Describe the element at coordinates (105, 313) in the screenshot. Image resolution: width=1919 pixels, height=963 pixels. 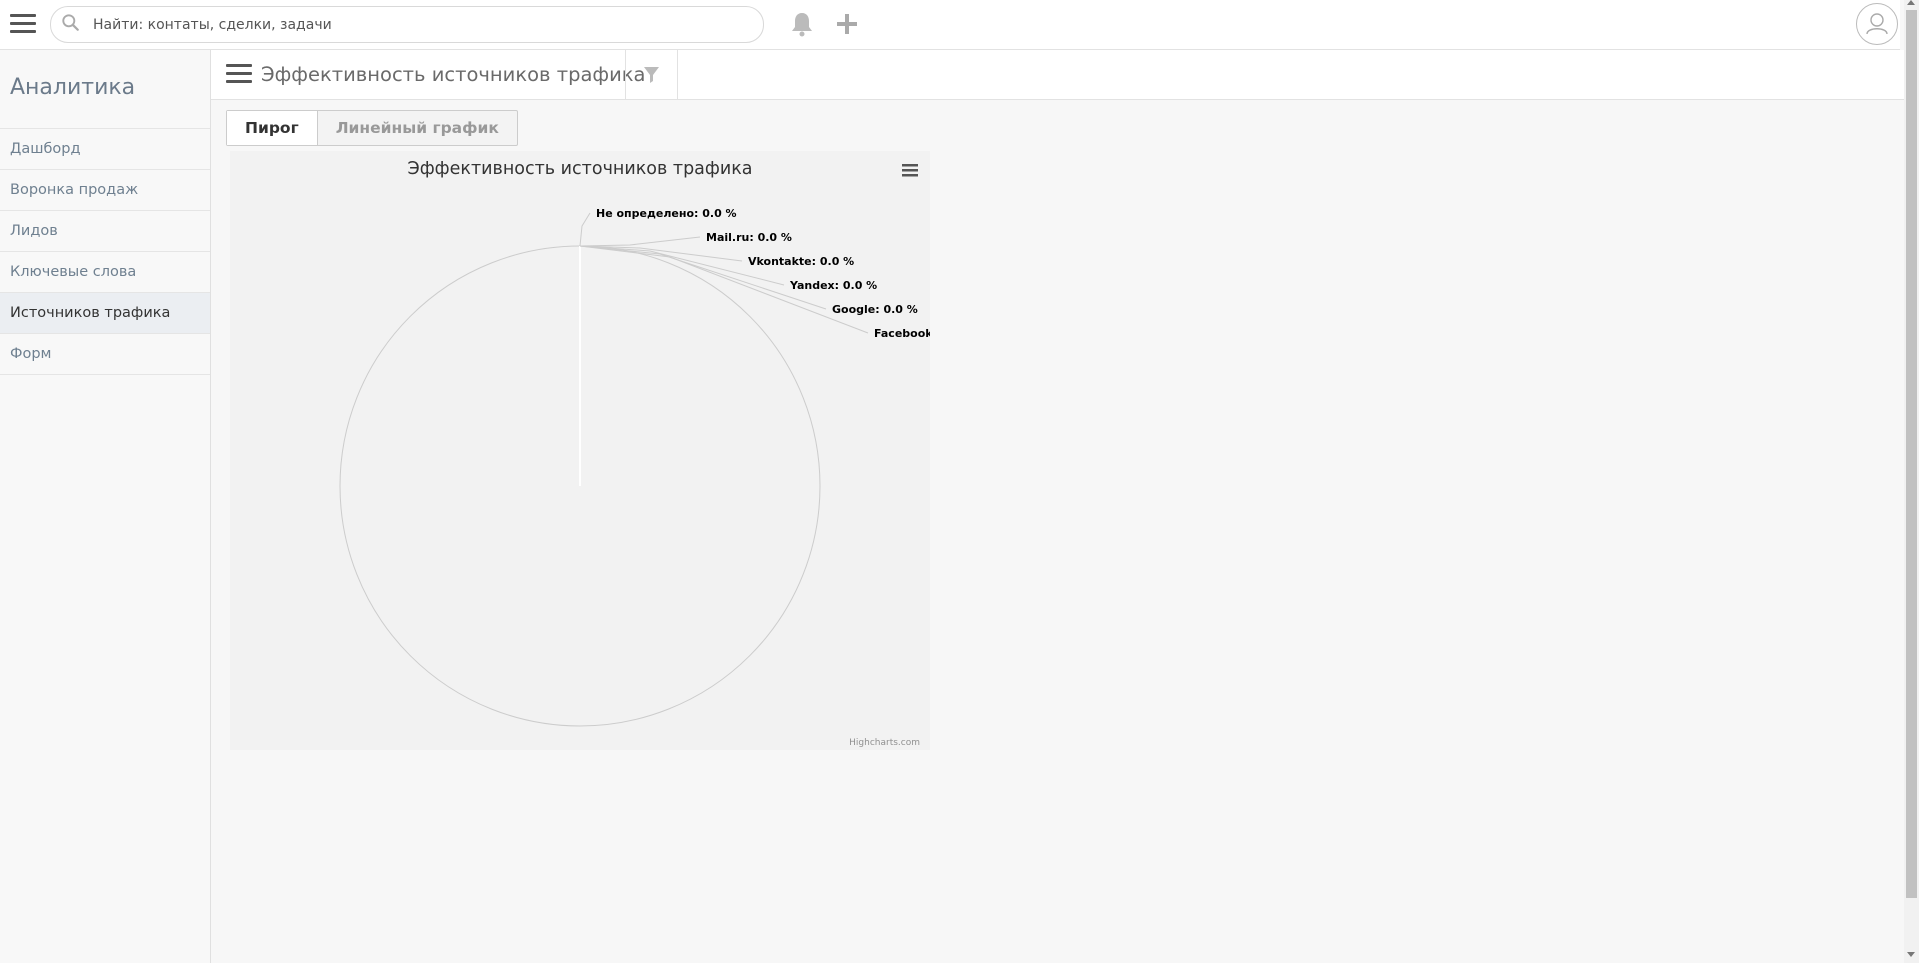
I see `sidebar-item-traffic-sources: Источников трафика` at that location.